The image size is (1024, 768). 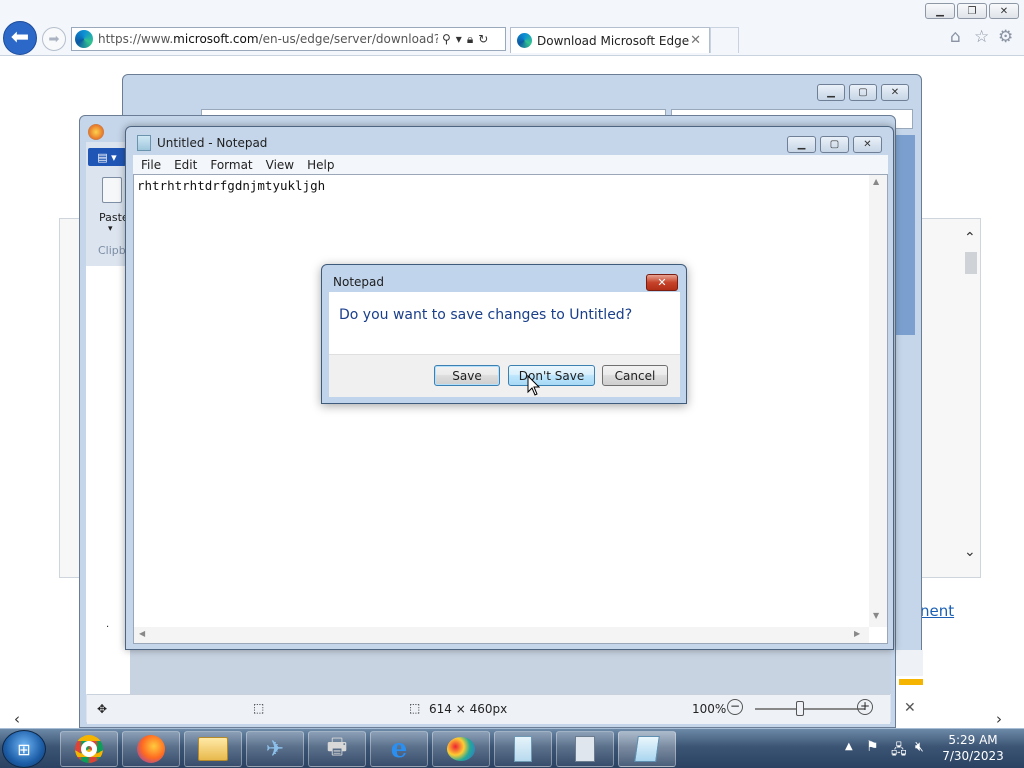 I want to click on taskbar-chrome, so click(x=89, y=749).